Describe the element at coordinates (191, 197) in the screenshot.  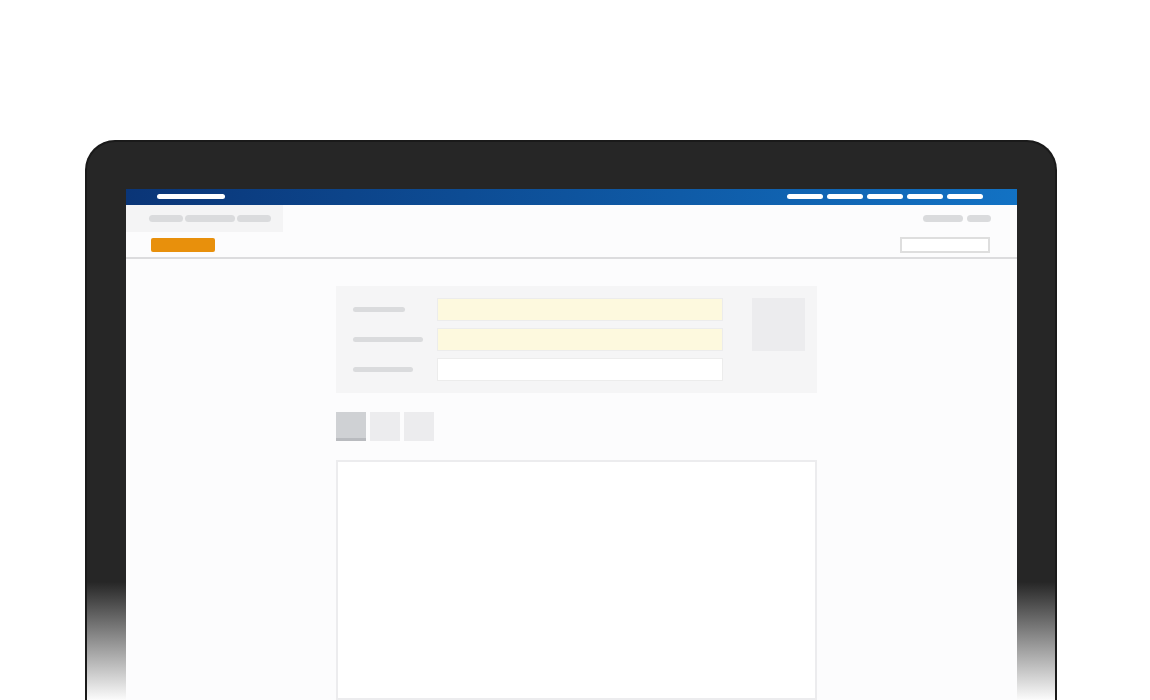
I see `logo-placeholder` at that location.